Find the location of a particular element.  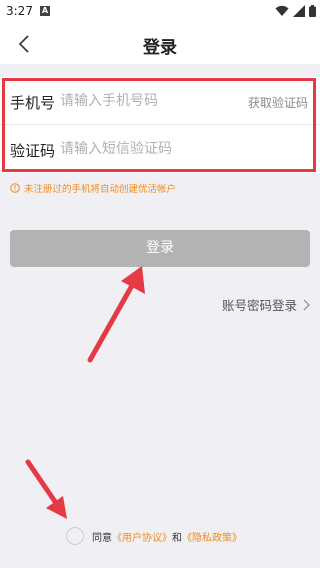

login-button: 登录 is located at coordinates (160, 248).